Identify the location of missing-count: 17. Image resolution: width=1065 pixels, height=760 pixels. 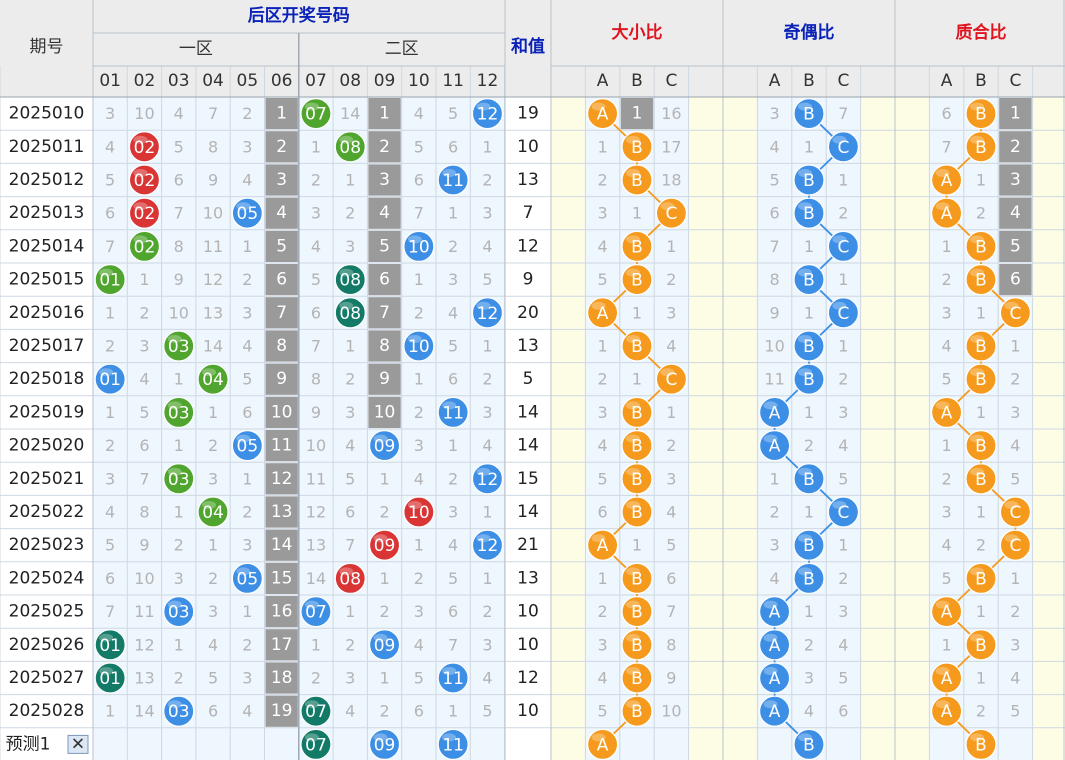
(282, 645).